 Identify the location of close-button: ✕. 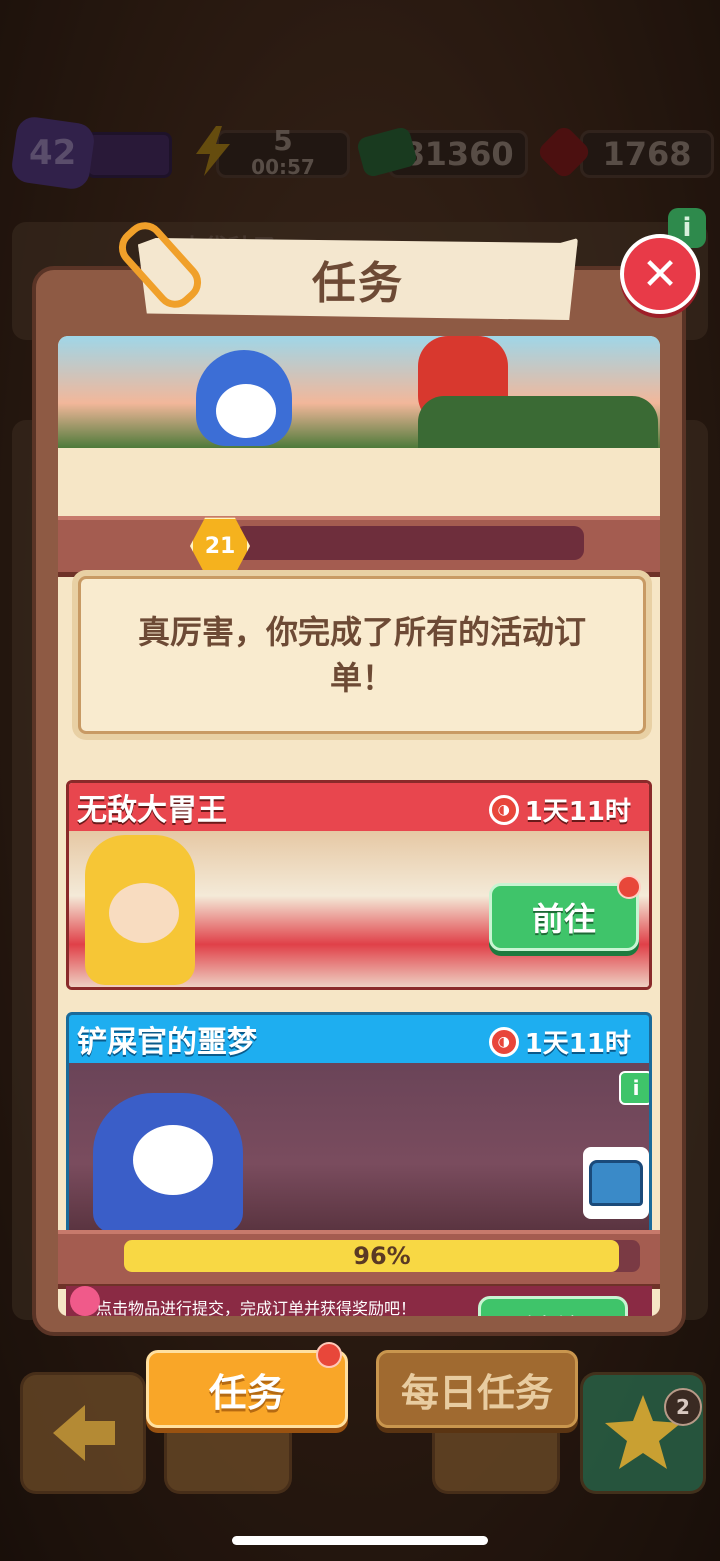
(660, 274).